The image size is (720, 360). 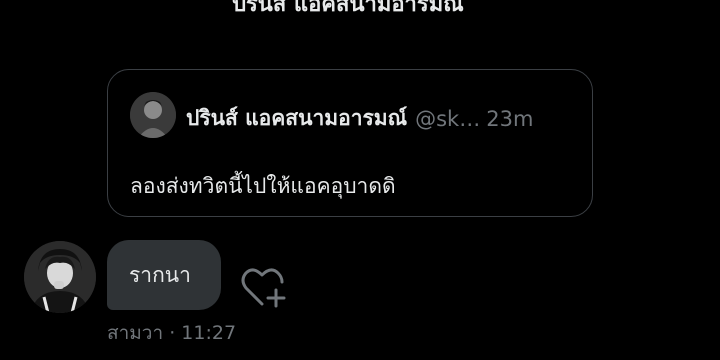 I want to click on quoted-author-avatar, so click(x=153, y=115).